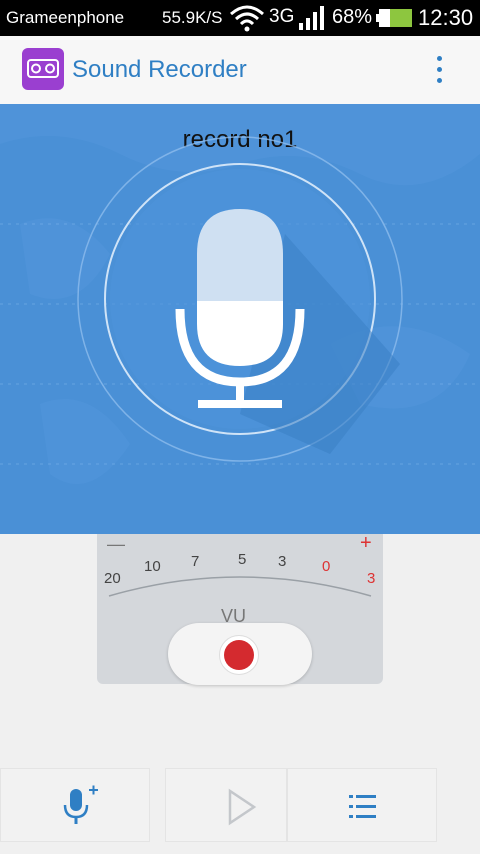 The height and width of the screenshot is (854, 480). I want to click on new-recording-button, so click(75, 805).